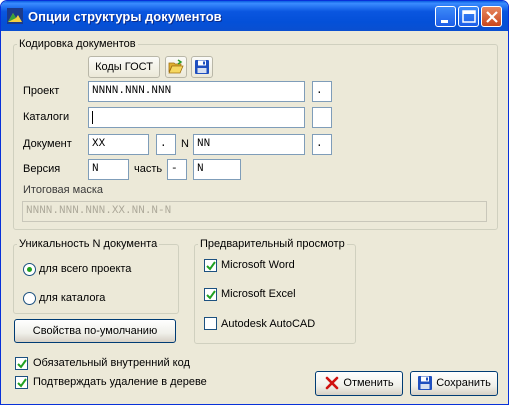 The width and height of the screenshot is (509, 405). I want to click on checkbox-confirm-delete-label: Подтверждать удаление в дереве, so click(120, 382).